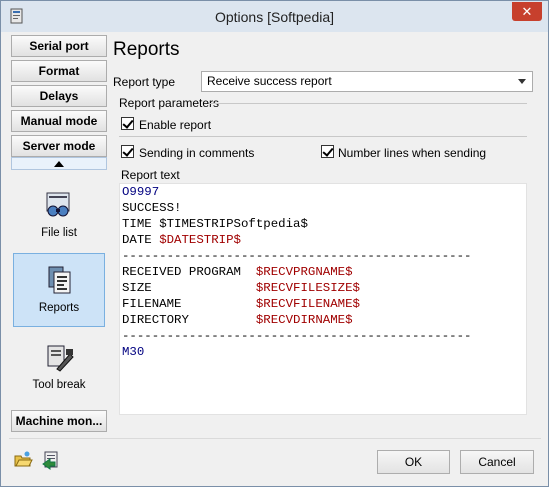  I want to click on number-lines-checkbox, so click(327, 151).